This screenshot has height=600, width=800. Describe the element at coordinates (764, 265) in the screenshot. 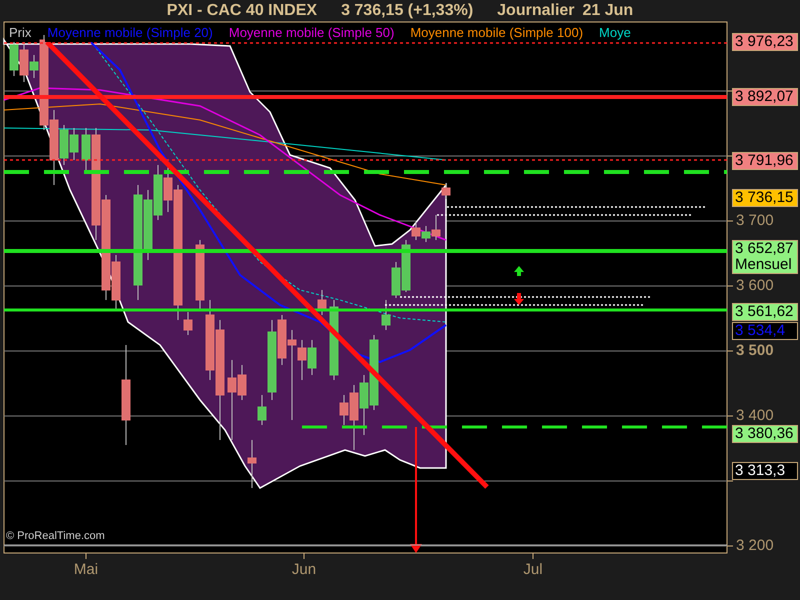

I see `period-note: Mensuel` at that location.